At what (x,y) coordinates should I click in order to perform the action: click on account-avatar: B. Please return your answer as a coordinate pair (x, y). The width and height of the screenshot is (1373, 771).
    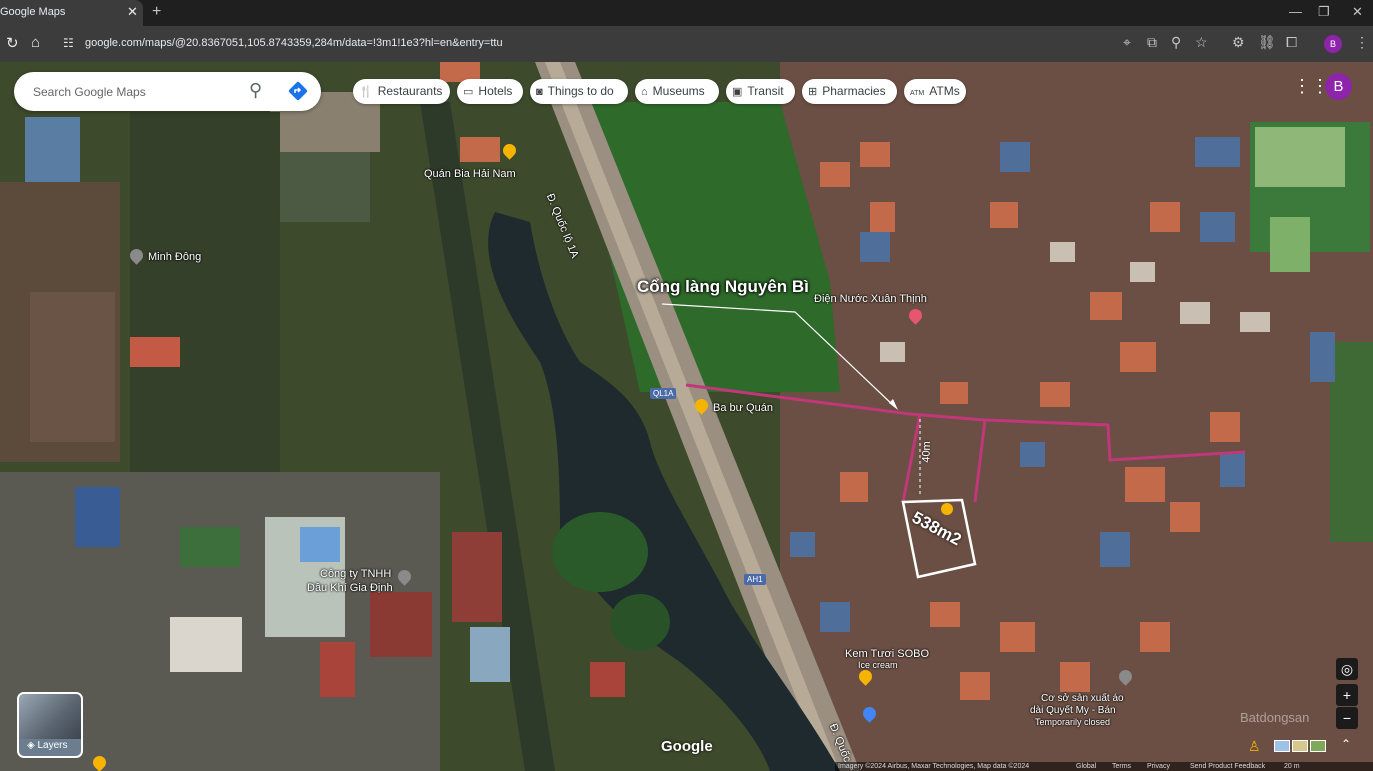
    Looking at the image, I should click on (1338, 86).